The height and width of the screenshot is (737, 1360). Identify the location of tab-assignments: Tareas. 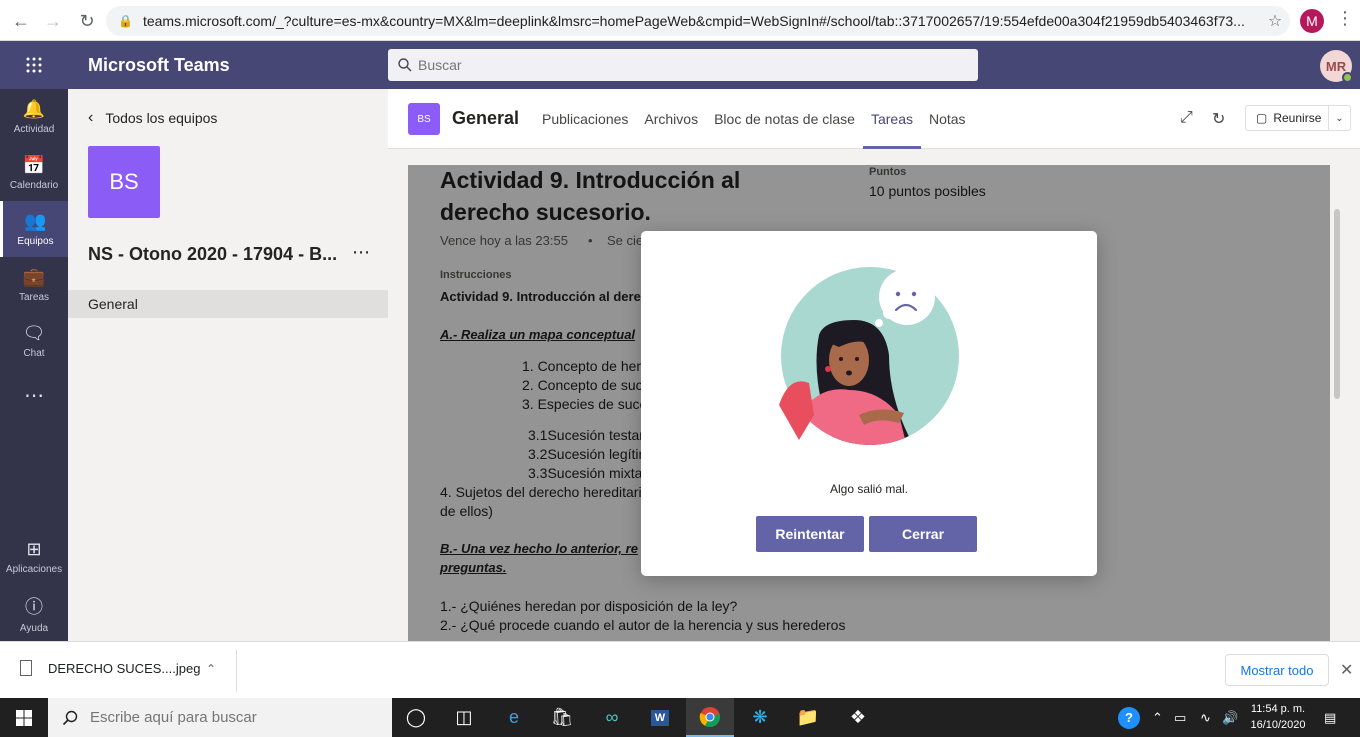
(891, 119).